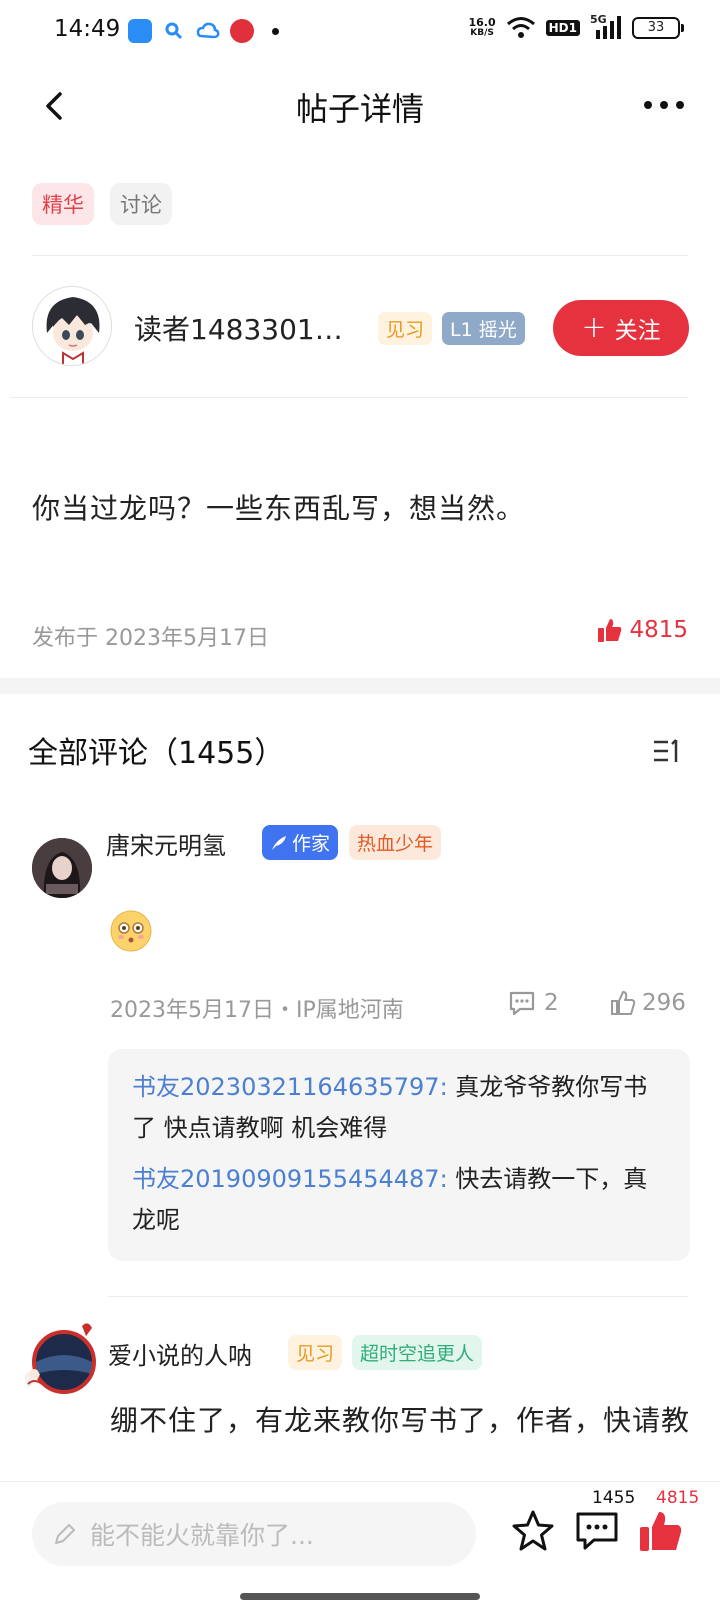 This screenshot has width=720, height=1612. I want to click on wifi-icon, so click(520, 27).